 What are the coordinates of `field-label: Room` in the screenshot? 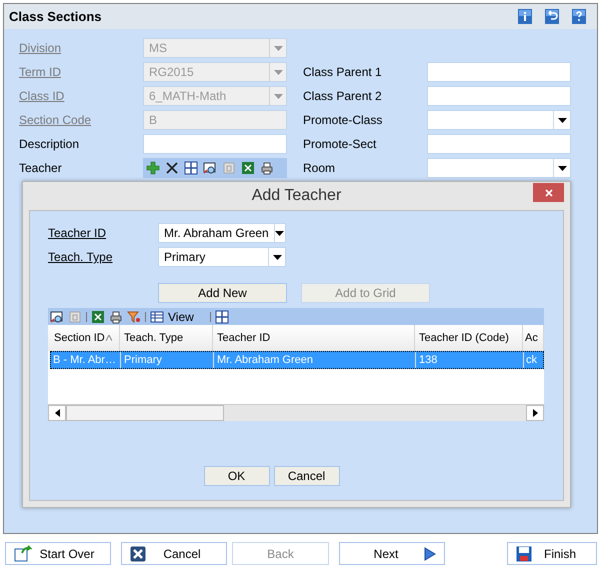 It's located at (319, 168).